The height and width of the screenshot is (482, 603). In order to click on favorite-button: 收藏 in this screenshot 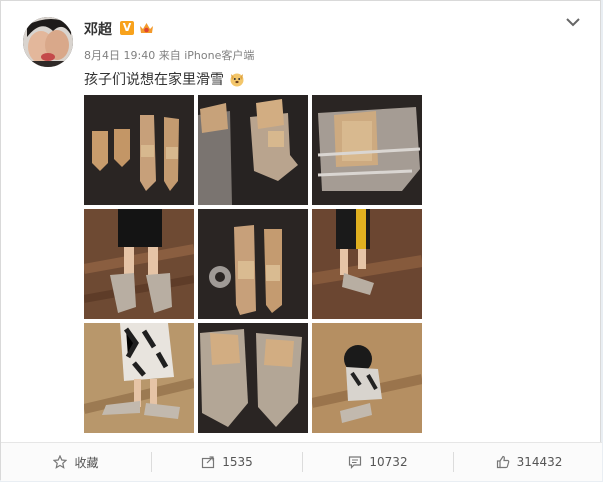, I will do `click(76, 462)`.